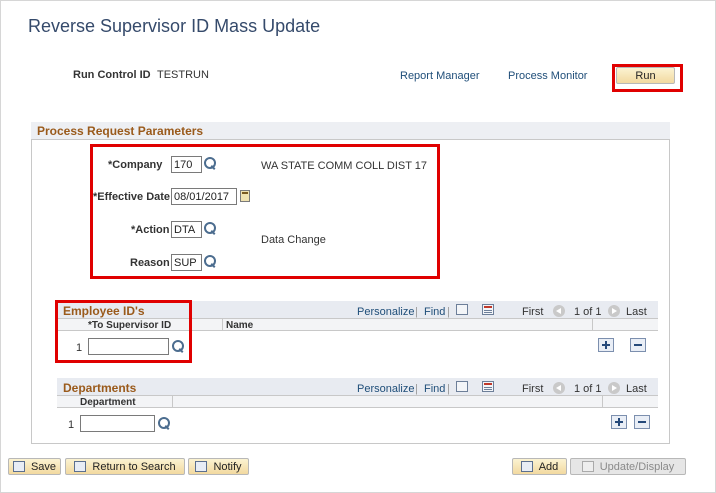 Image resolution: width=716 pixels, height=493 pixels. Describe the element at coordinates (134, 466) in the screenshot. I see `return-to-search-label: Return to Search` at that location.